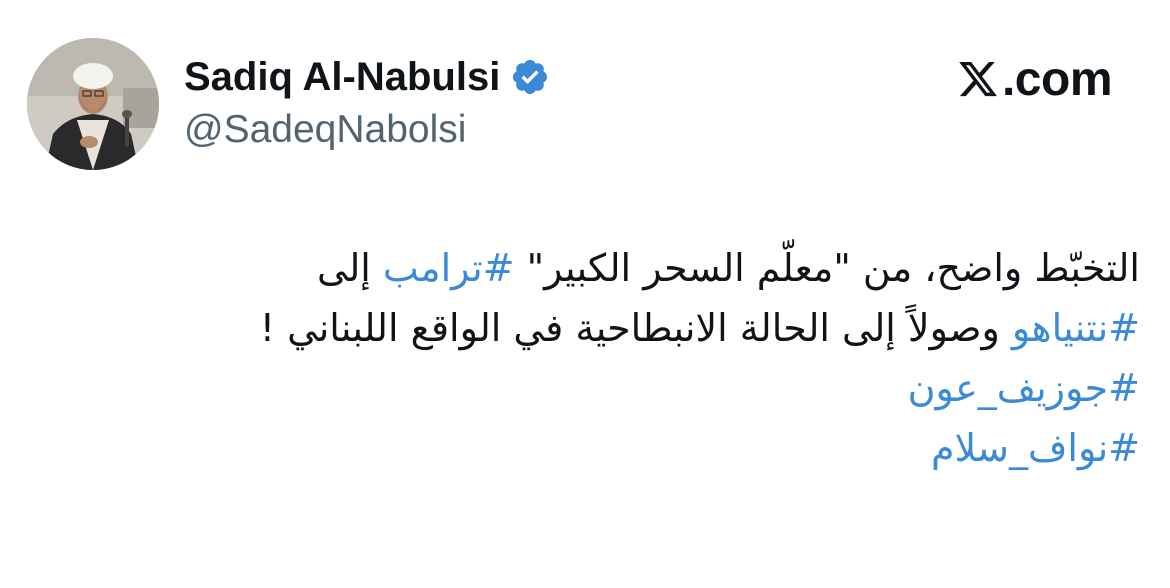 The width and height of the screenshot is (1170, 588). Describe the element at coordinates (827, 268) in the screenshot. I see `tweet-text-segment: التخبّط واضح، من "معلّم السحر الكبير"` at that location.